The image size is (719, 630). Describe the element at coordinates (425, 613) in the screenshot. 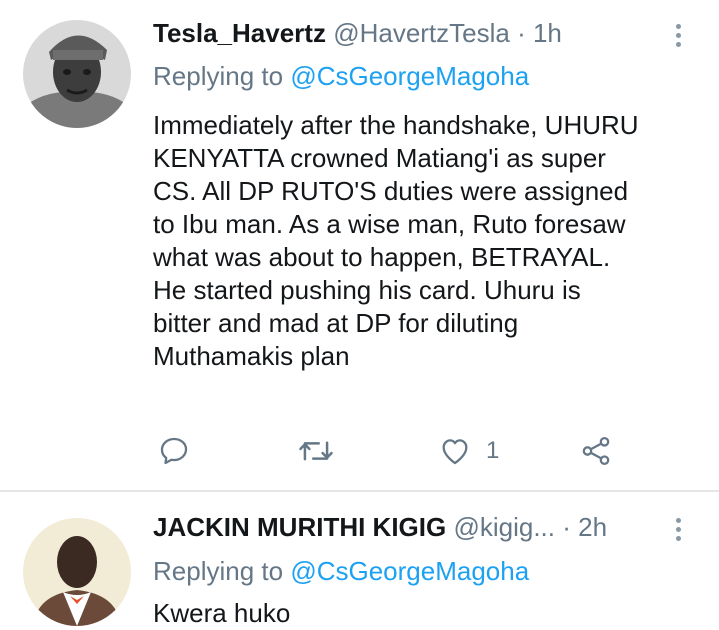

I see `tweet-text: Kwera huko` at that location.